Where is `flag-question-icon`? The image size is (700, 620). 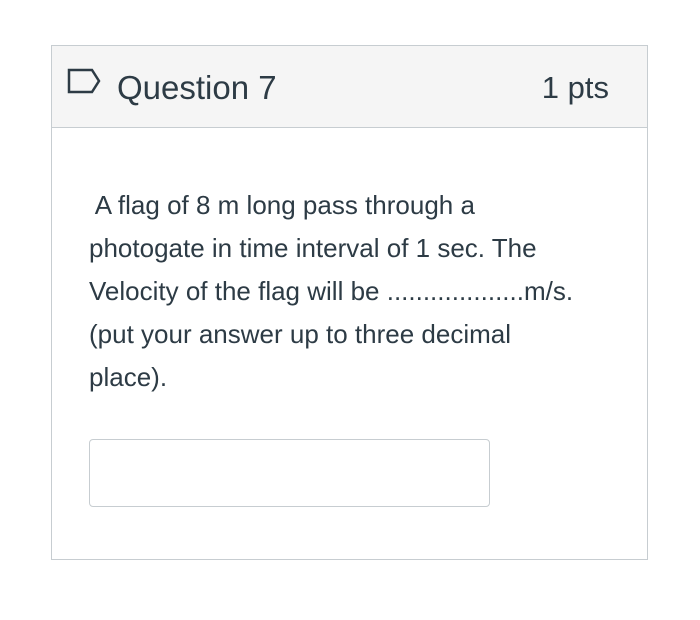 flag-question-icon is located at coordinates (84, 81).